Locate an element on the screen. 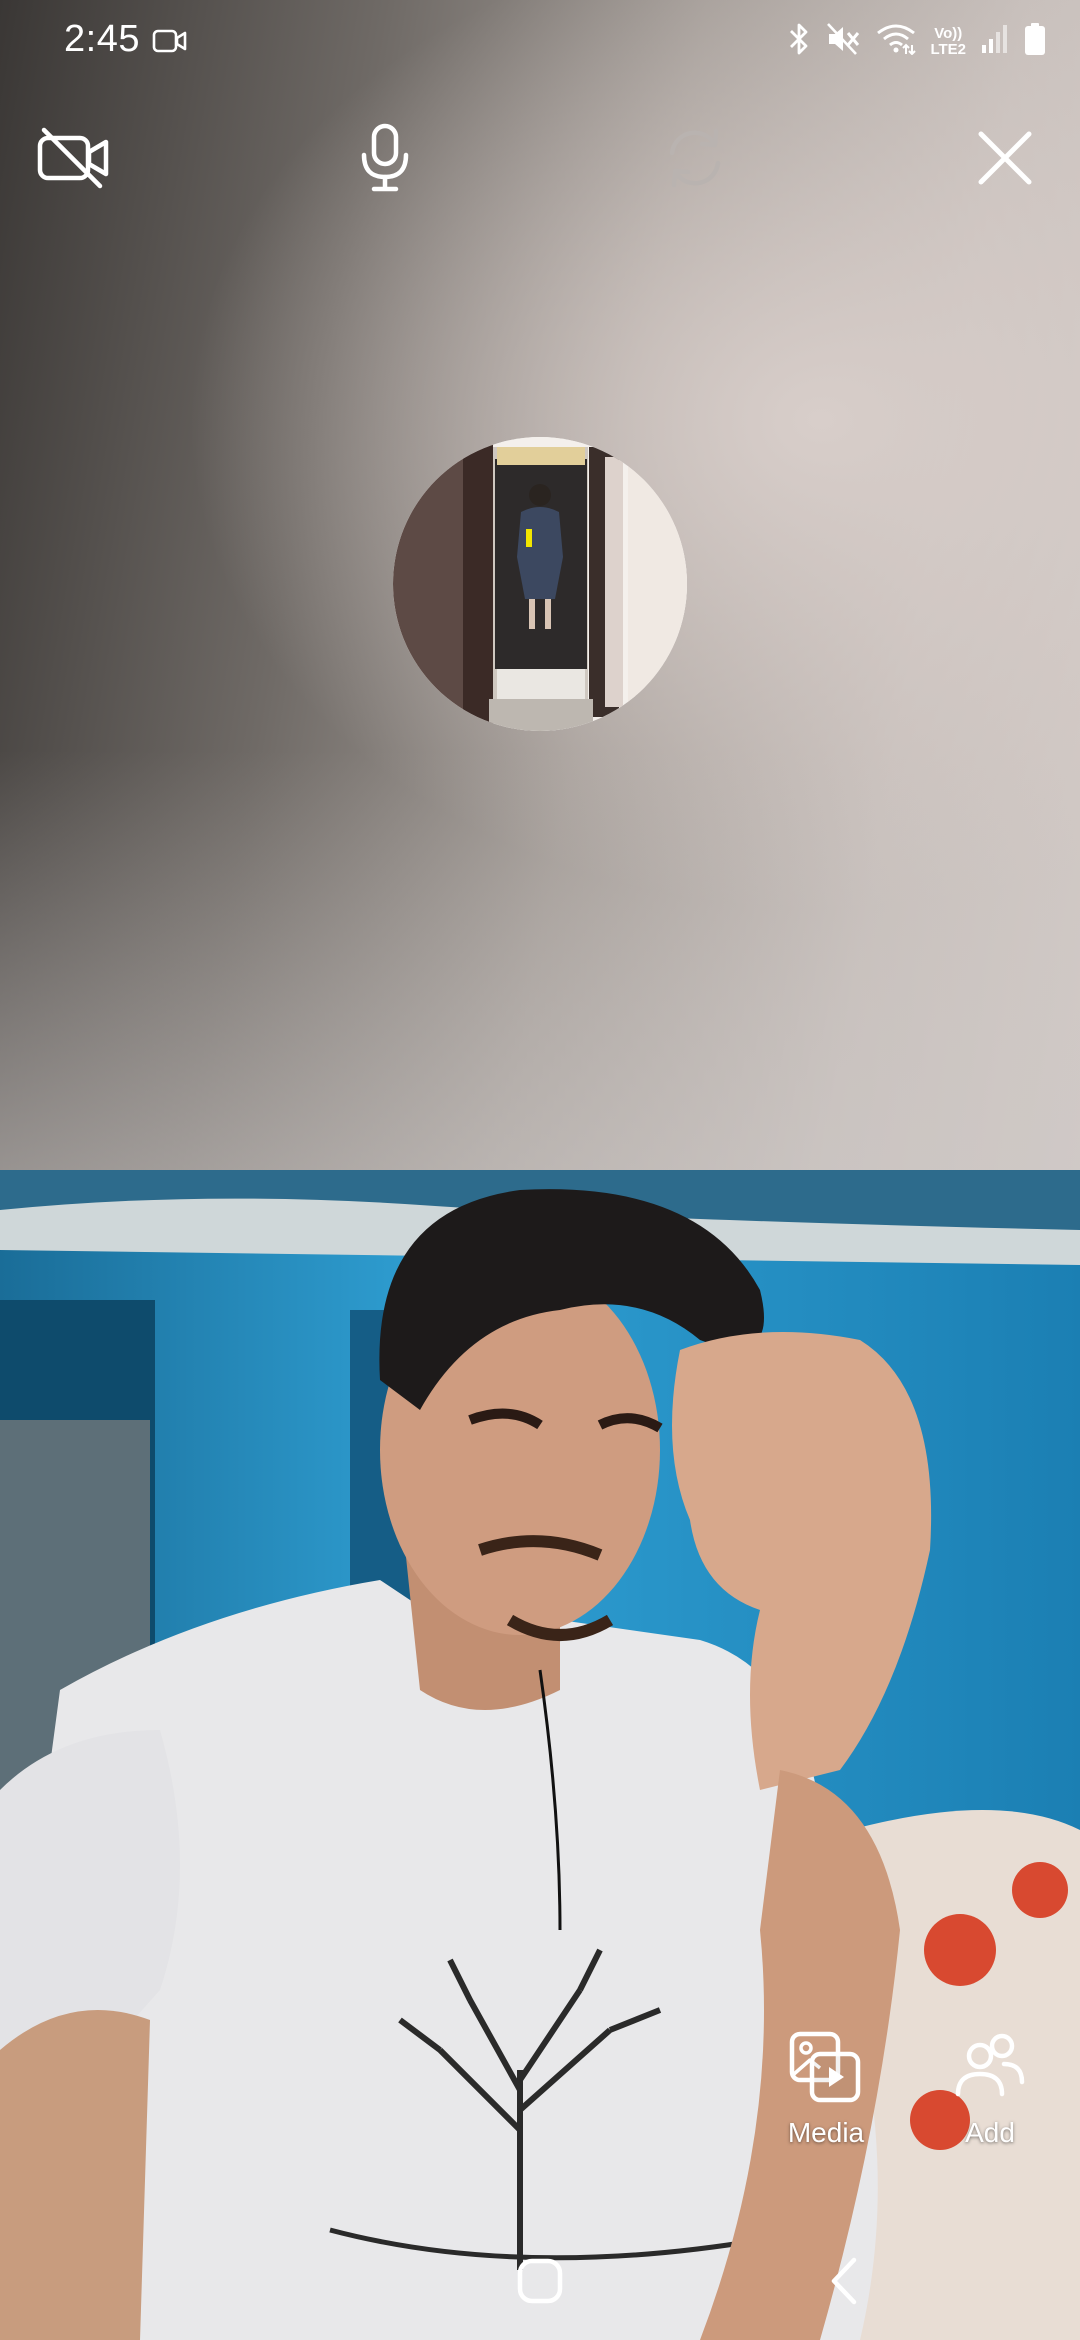  microphone-button is located at coordinates (385, 160).